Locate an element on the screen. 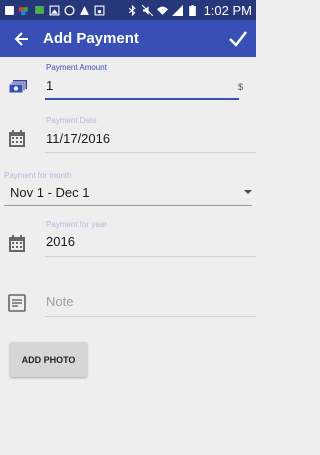  year-label: Payment for year is located at coordinates (76, 224).